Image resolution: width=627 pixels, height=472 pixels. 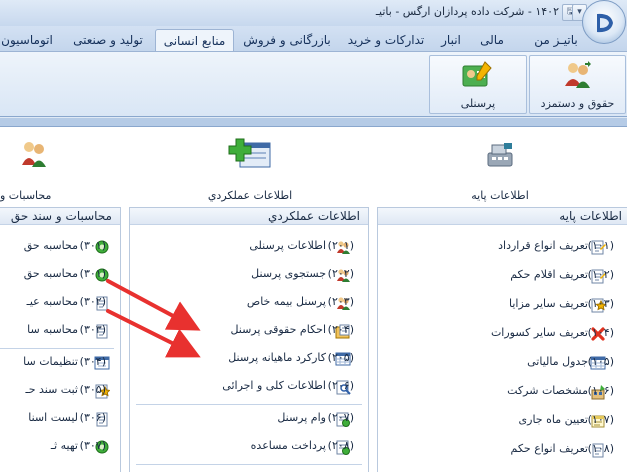 What do you see at coordinates (194, 40) in the screenshot?
I see `tab-human-resources: منابع انسانی` at bounding box center [194, 40].